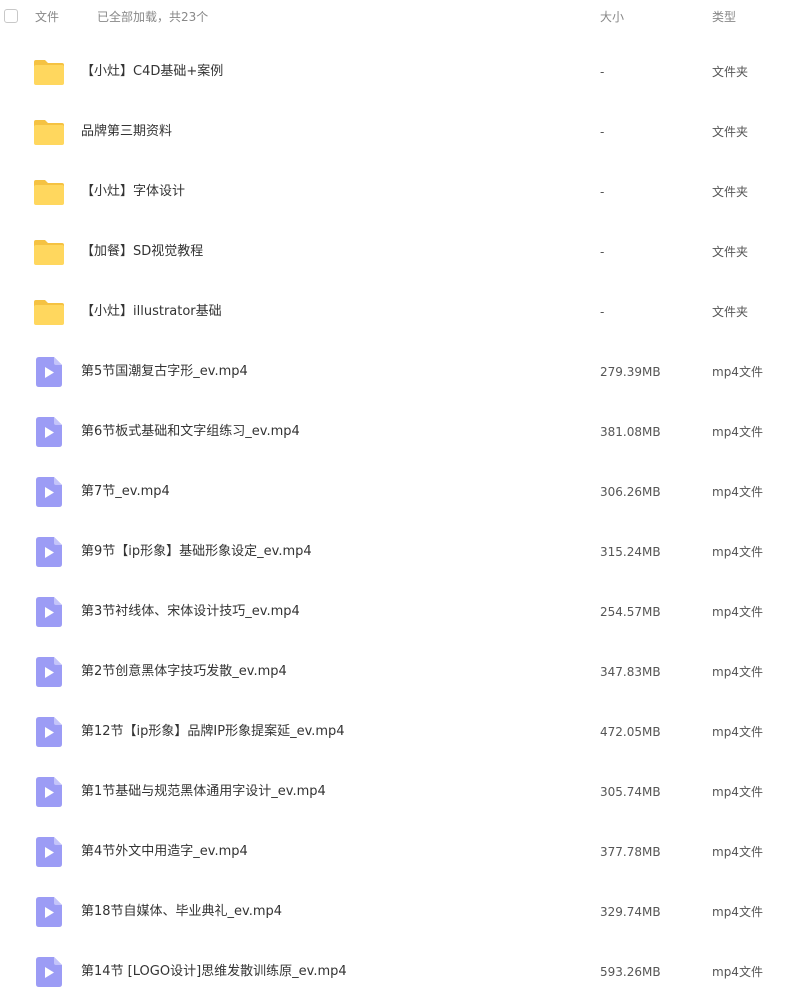  What do you see at coordinates (630, 672) in the screenshot?
I see `file-size: 347.83MB` at bounding box center [630, 672].